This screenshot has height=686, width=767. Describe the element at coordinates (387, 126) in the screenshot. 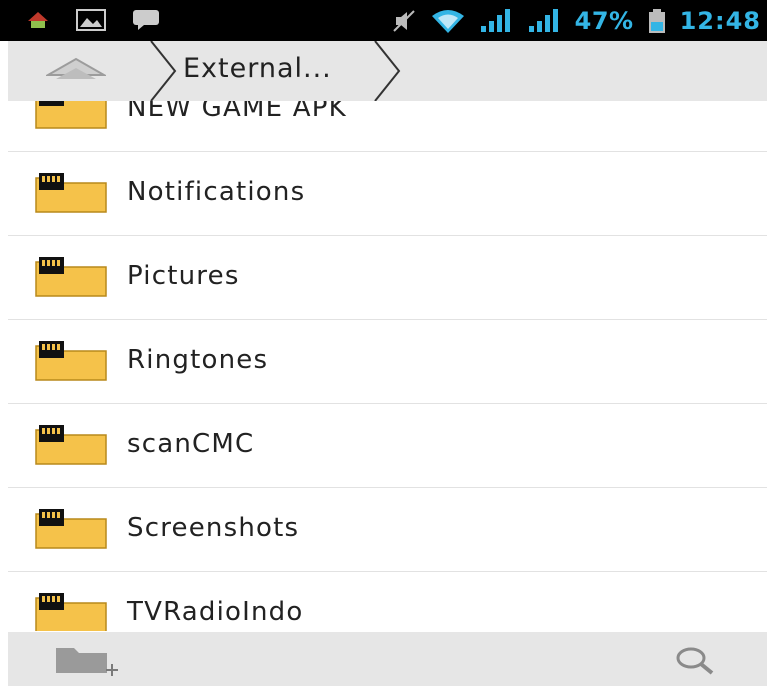

I see `folder-row-new-game-apk: NEW GAME APK` at that location.